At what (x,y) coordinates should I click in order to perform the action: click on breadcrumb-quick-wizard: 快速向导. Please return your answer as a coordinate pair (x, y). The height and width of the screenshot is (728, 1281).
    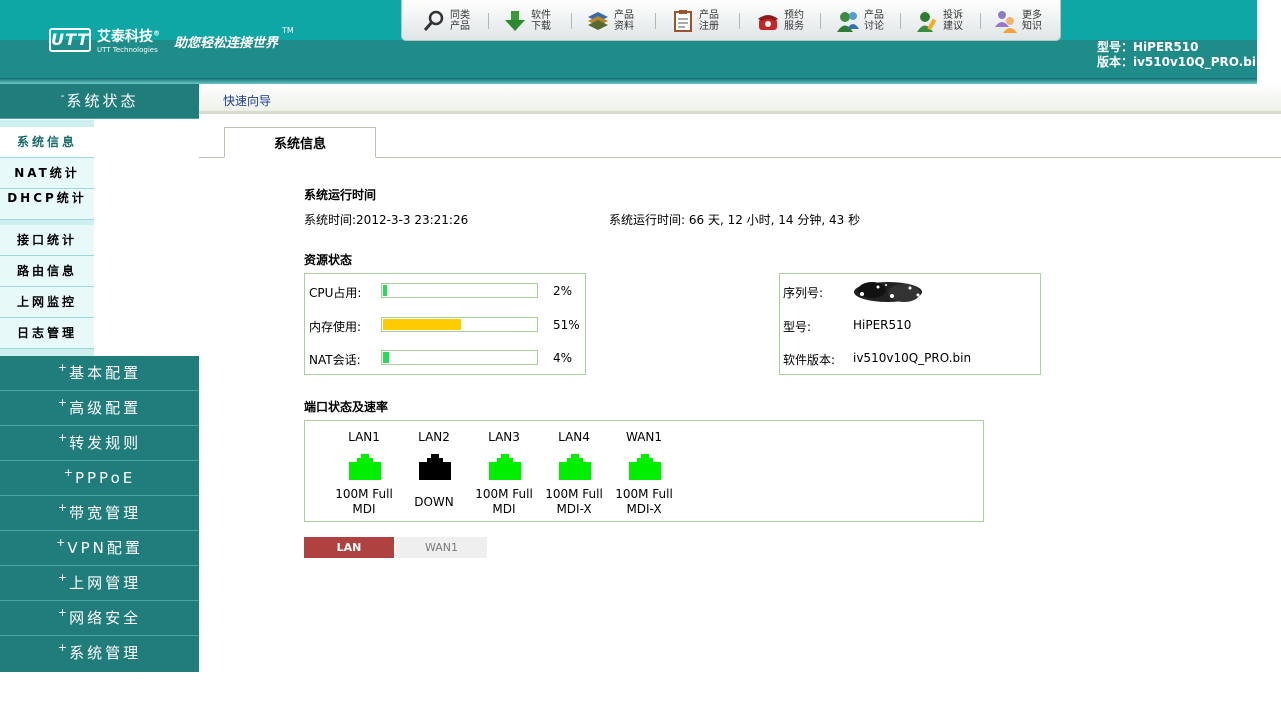
    Looking at the image, I should click on (247, 100).